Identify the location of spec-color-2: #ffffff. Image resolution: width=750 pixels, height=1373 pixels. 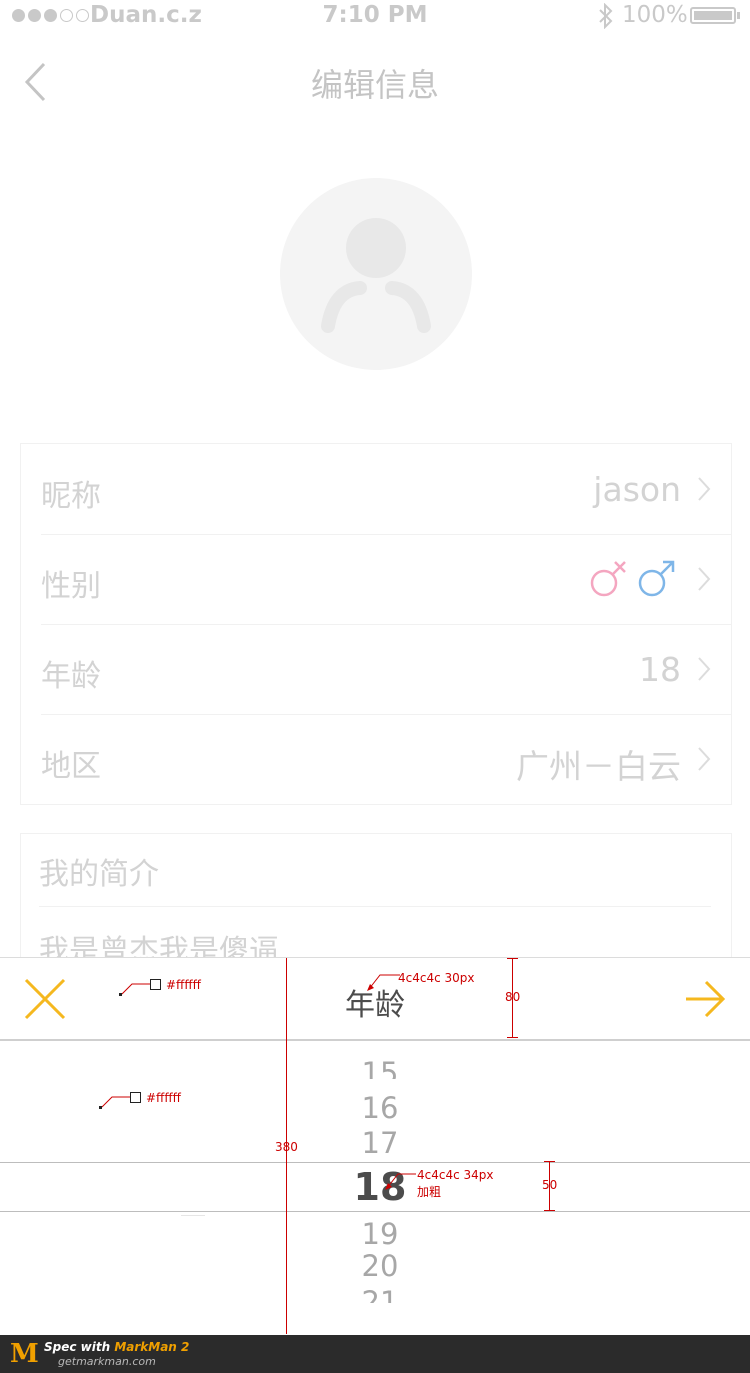
(163, 1098).